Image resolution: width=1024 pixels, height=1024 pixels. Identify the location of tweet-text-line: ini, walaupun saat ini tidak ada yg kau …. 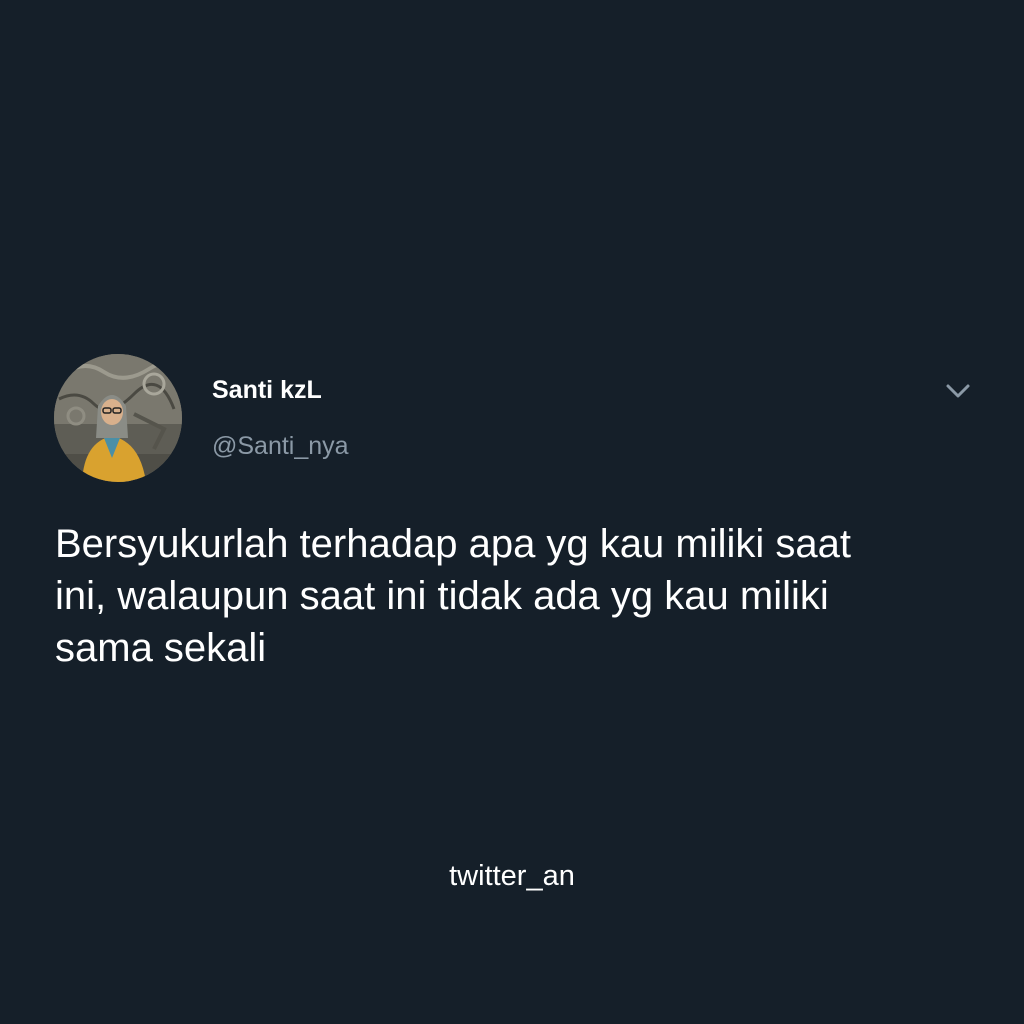
(442, 596).